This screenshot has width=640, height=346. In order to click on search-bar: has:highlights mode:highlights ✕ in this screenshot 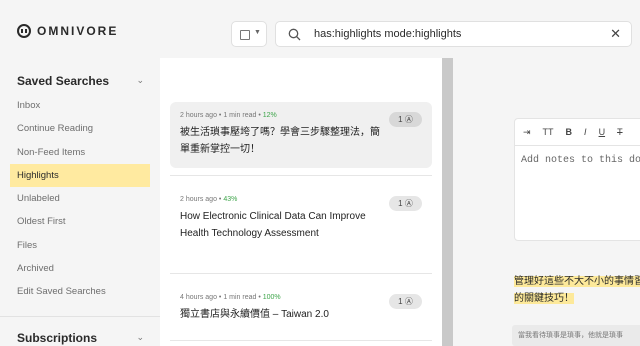, I will do `click(453, 34)`.